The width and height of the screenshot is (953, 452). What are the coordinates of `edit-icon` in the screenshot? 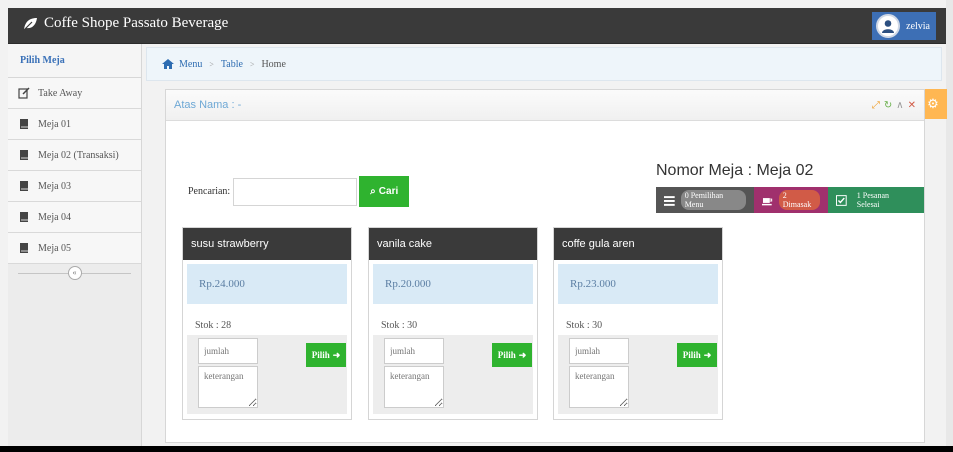 It's located at (24, 93).